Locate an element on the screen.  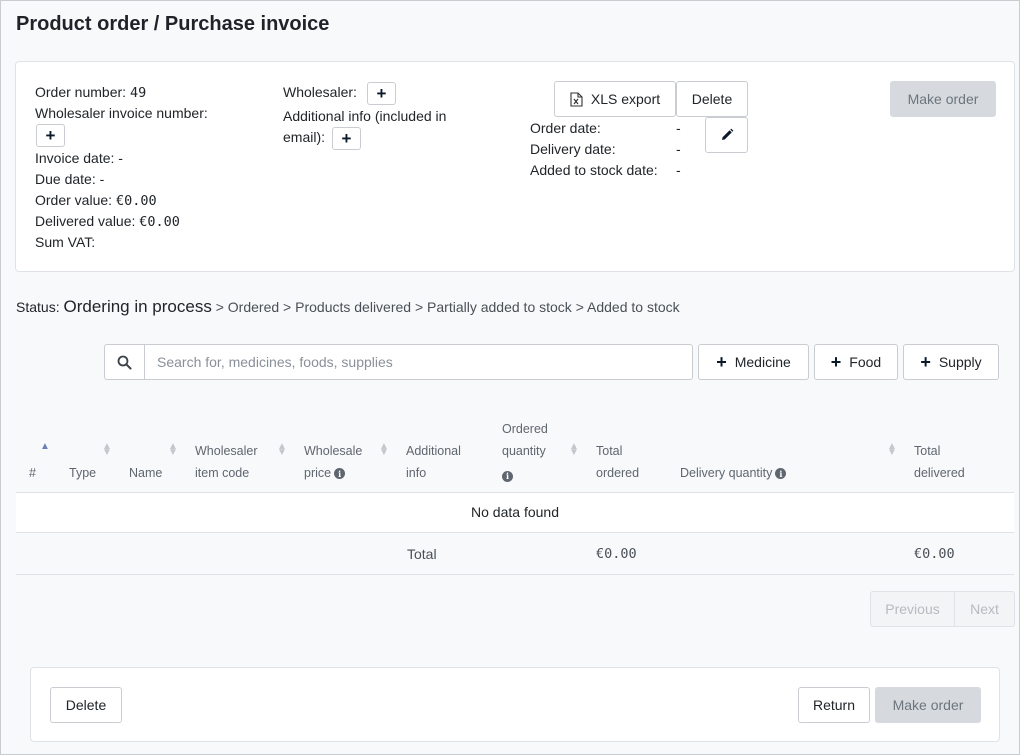
add-supply-label: Supply is located at coordinates (960, 362).